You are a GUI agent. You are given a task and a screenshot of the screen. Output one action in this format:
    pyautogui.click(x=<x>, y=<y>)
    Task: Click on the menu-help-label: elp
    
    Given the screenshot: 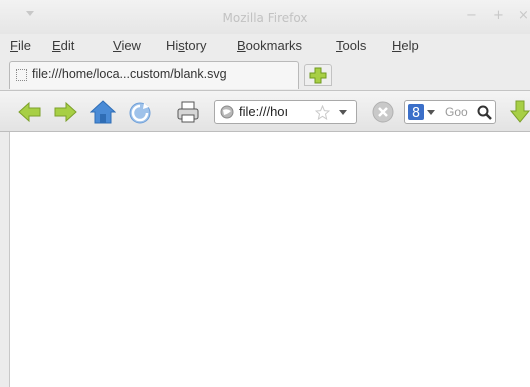 What is the action you would take?
    pyautogui.click(x=410, y=45)
    